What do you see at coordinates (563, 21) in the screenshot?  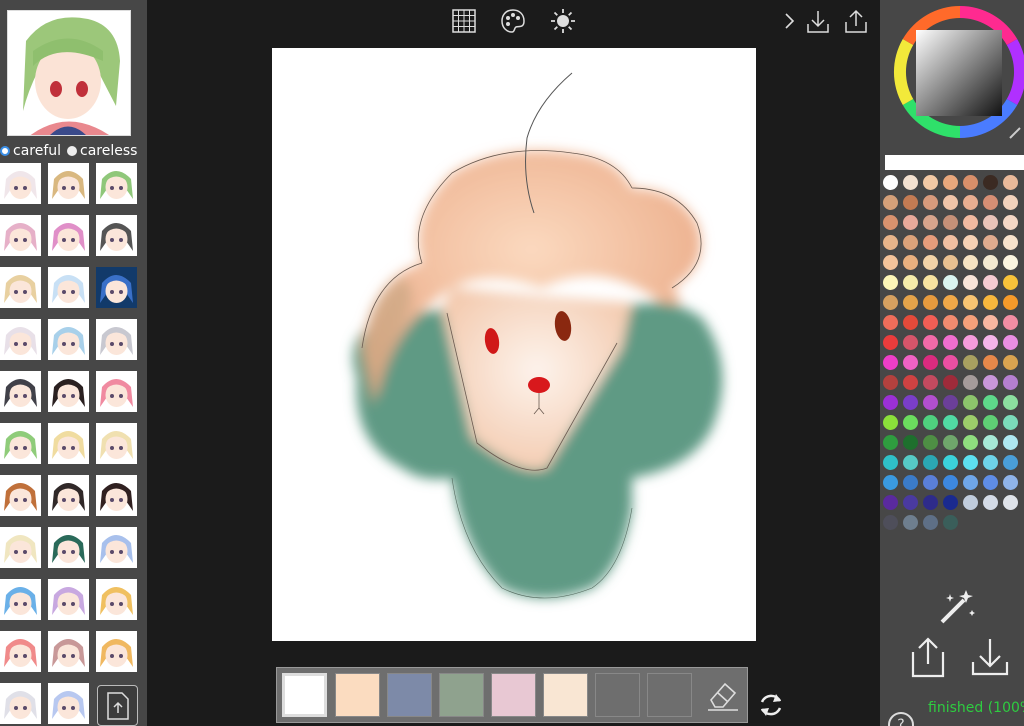 I see `brightness-icon` at bounding box center [563, 21].